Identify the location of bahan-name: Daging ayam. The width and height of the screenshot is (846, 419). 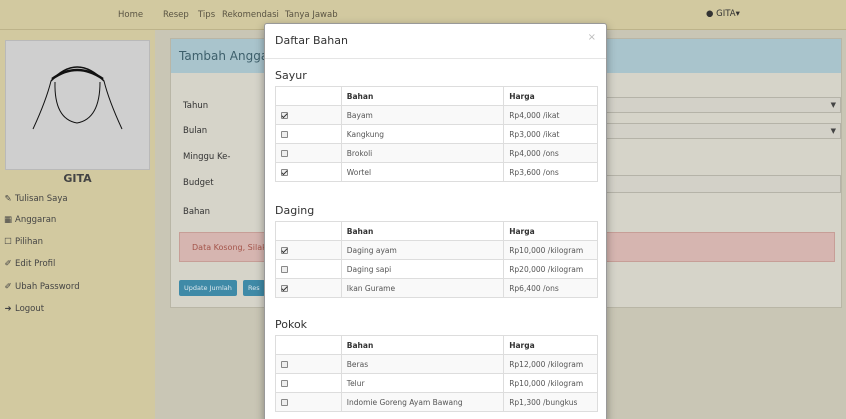
(422, 250).